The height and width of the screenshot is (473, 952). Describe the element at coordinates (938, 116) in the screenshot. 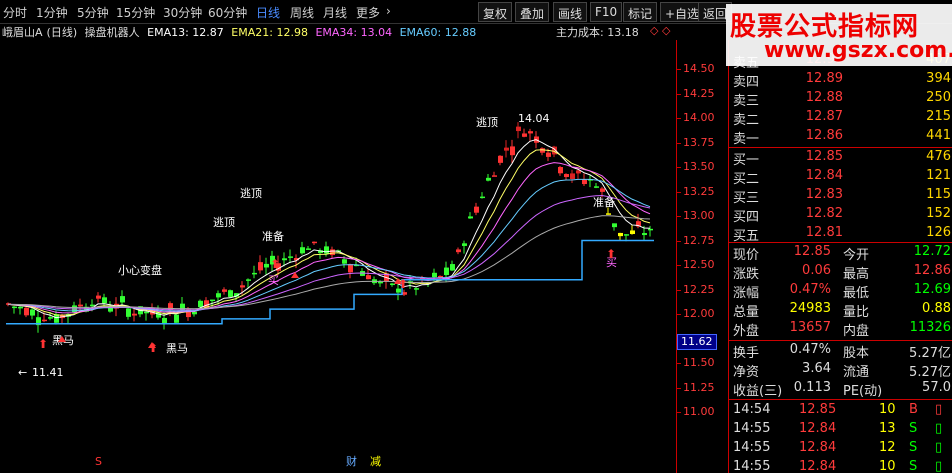

I see `order-volume: 215` at that location.